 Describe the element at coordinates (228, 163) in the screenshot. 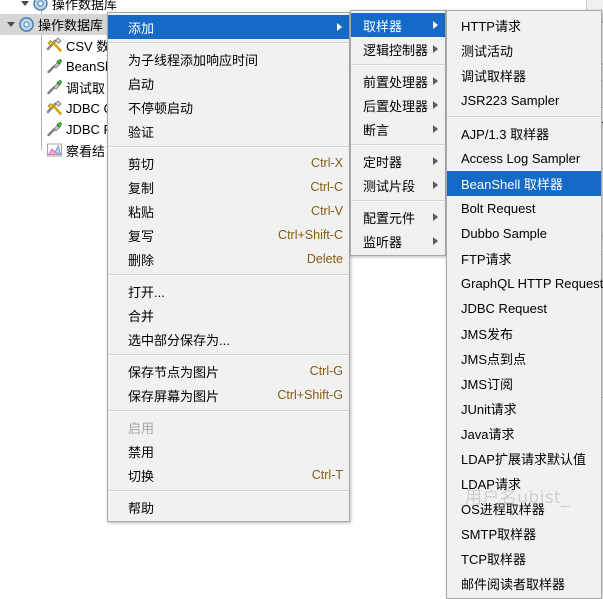

I see `context-menu-item-剪切: 剪切 Ctrl-X` at that location.